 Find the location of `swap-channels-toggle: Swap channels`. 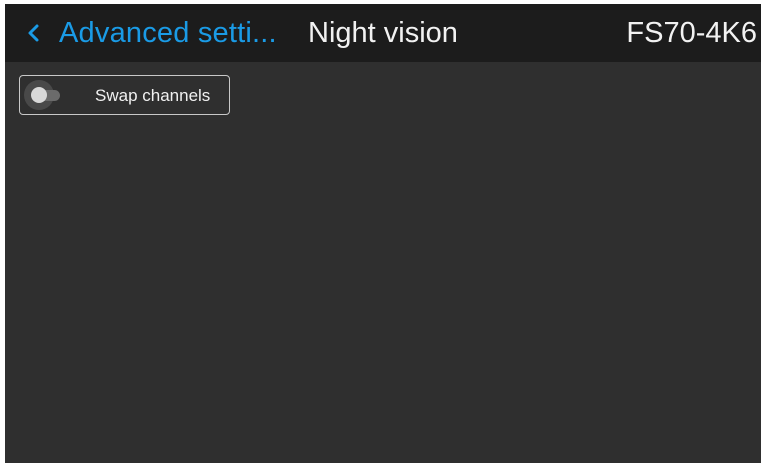

swap-channels-toggle: Swap channels is located at coordinates (124, 95).